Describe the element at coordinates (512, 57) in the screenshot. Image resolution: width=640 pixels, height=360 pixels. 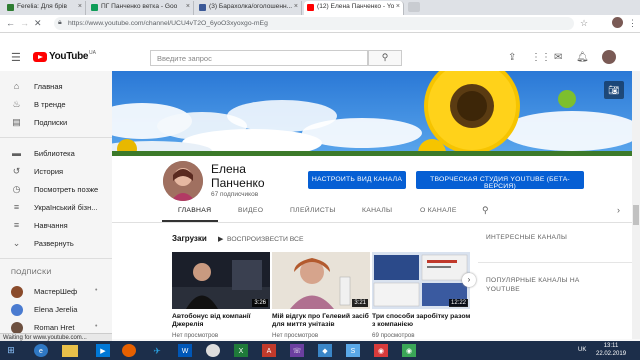
I see `upload-icon: ⇪` at that location.